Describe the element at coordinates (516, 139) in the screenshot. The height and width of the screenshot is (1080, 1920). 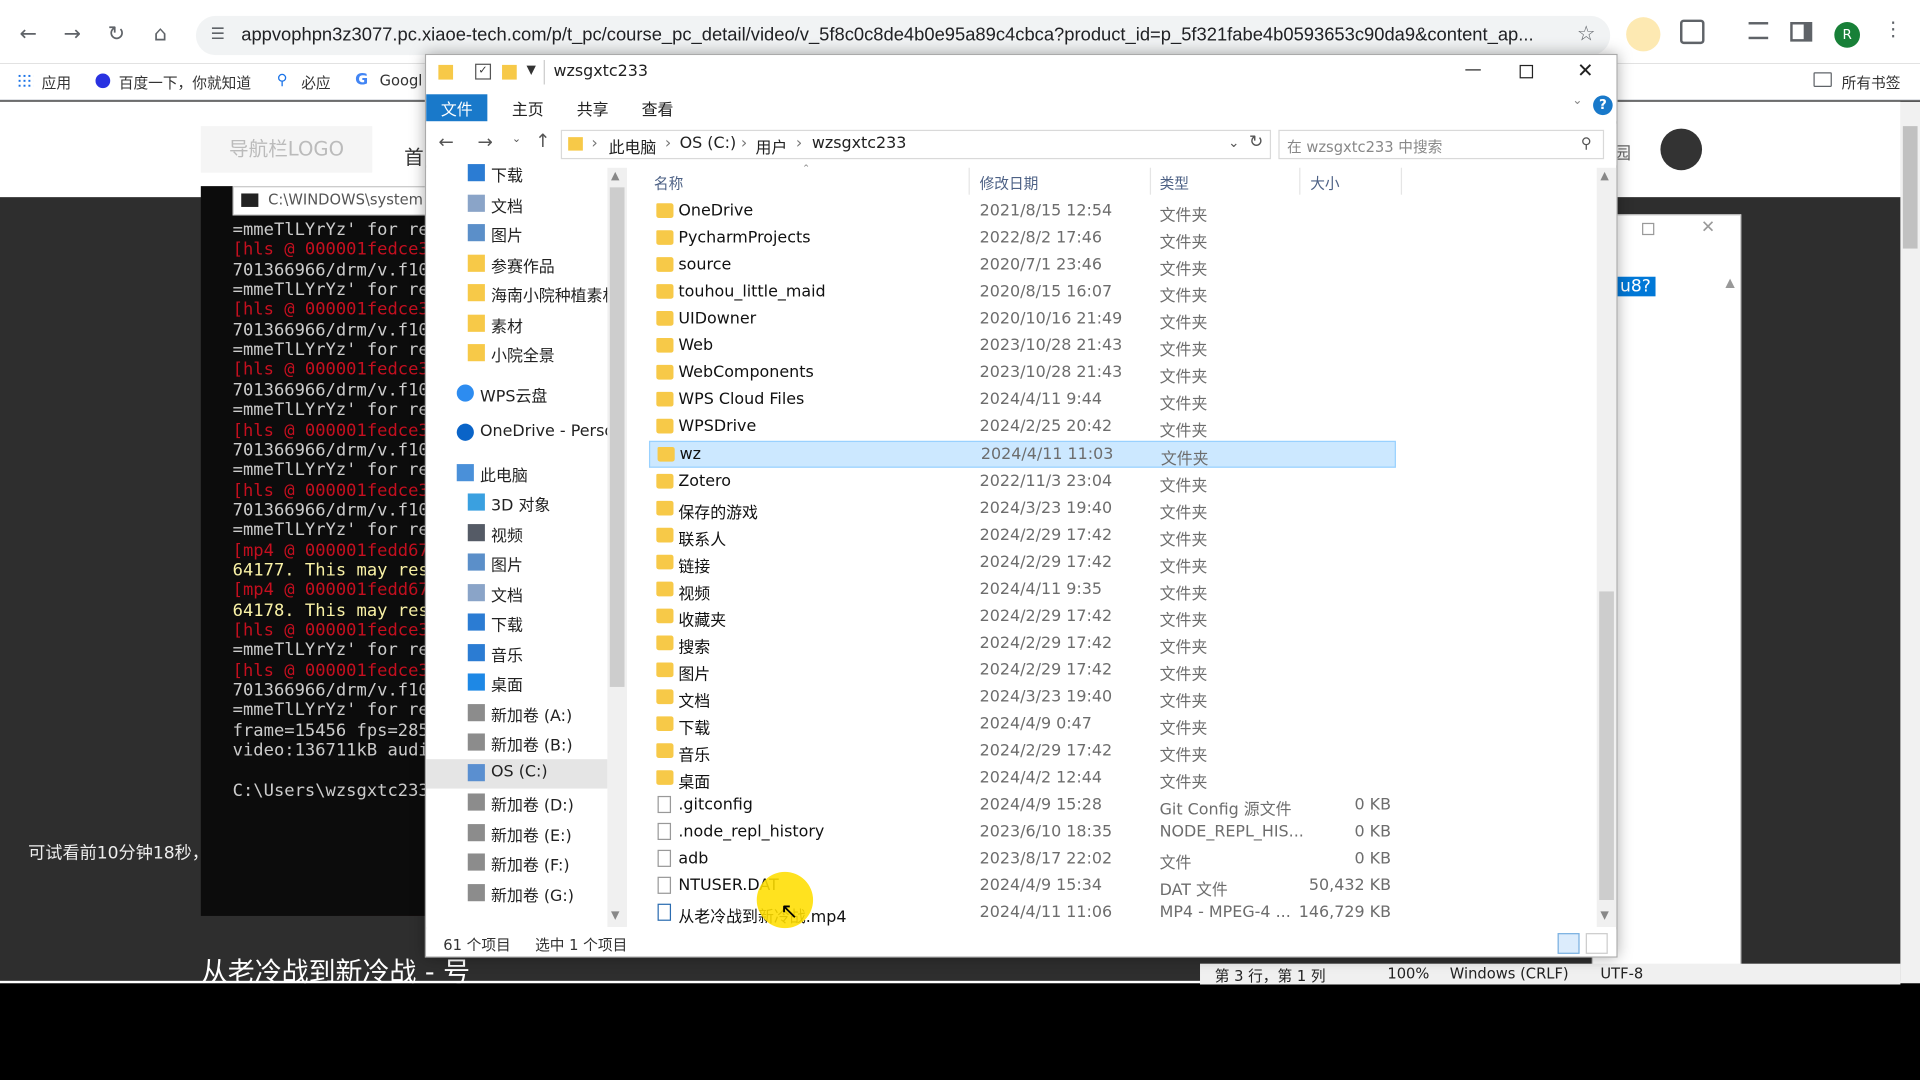
I see `recent-dropdown-icon: ⌄` at that location.